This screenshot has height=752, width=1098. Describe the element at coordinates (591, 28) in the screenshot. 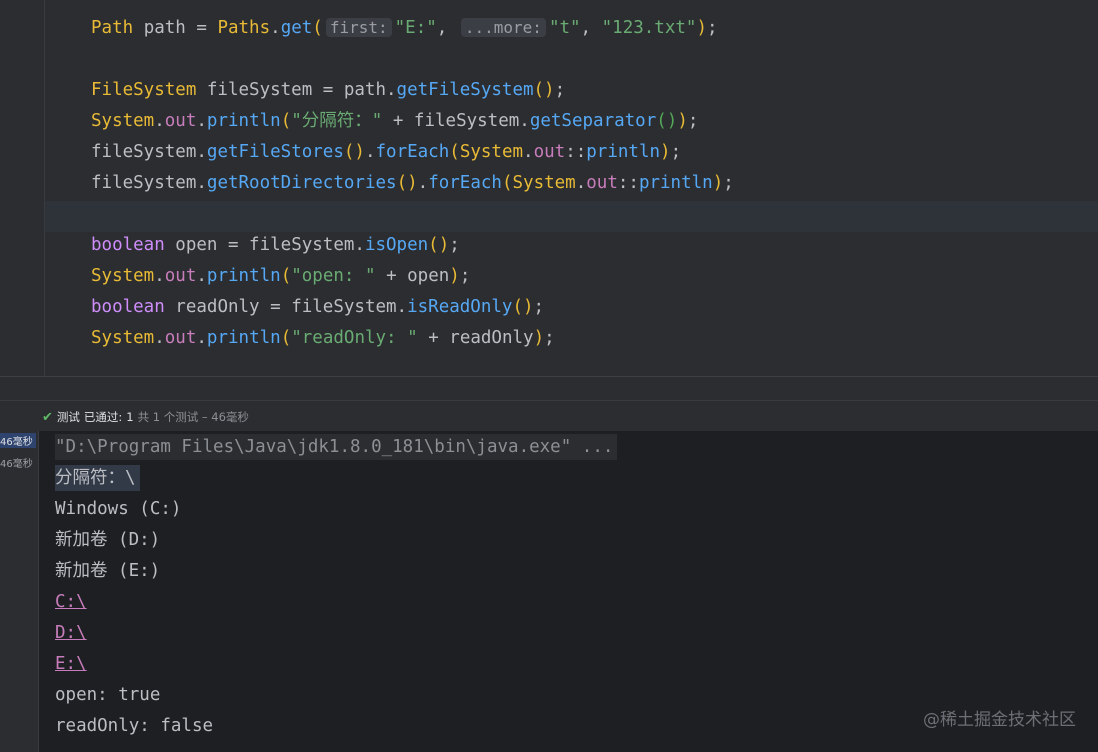

I see `code-token: ,` at that location.